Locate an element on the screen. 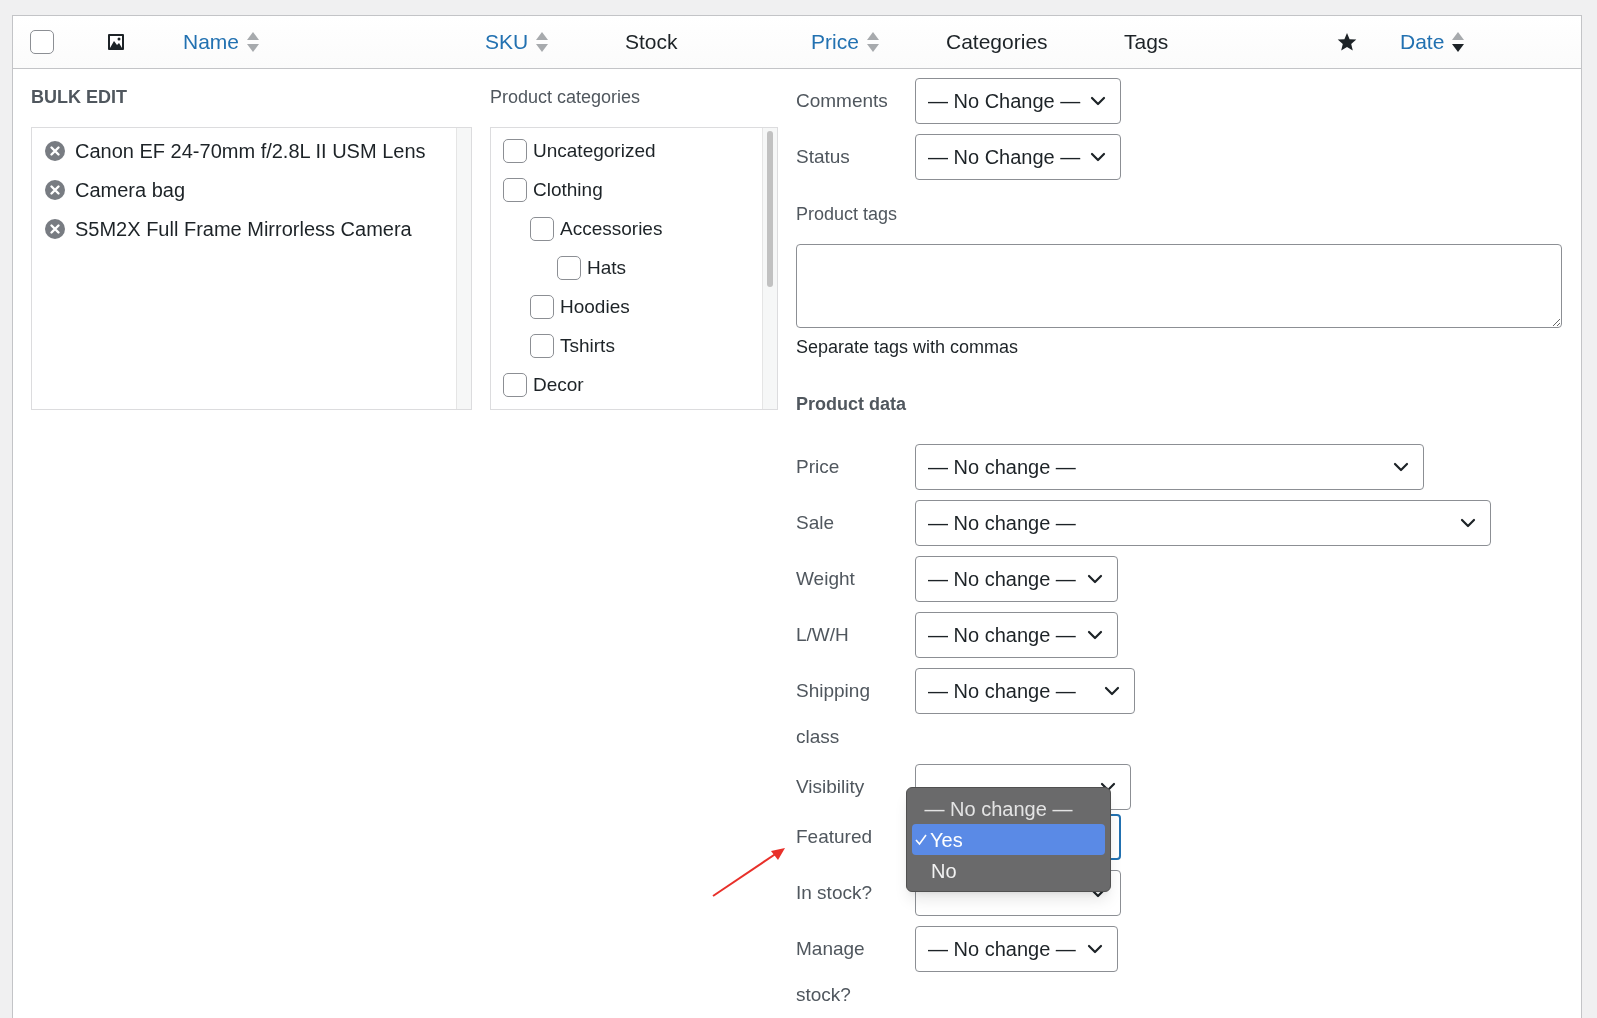 Image resolution: width=1597 pixels, height=1018 pixels. category-label: Accessories is located at coordinates (611, 228).